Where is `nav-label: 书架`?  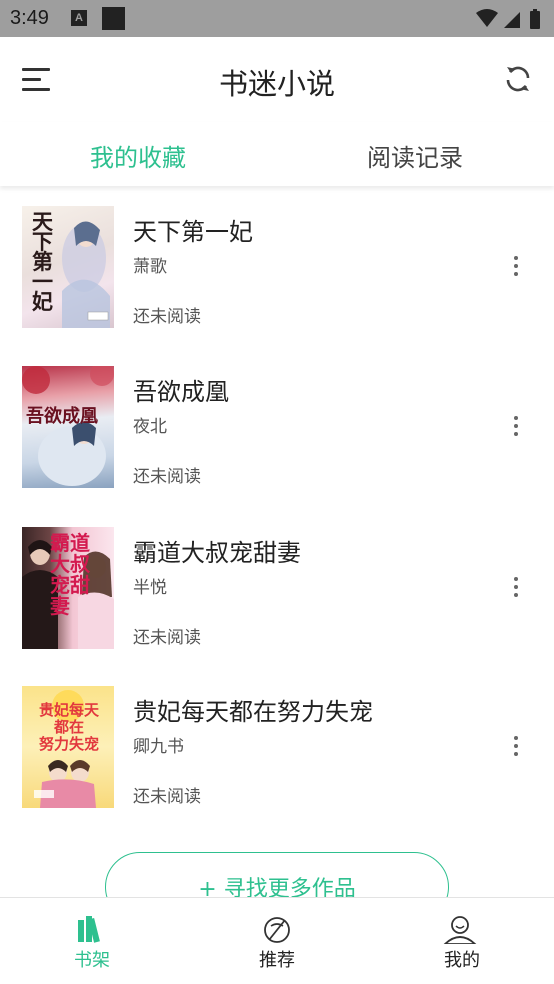
nav-label: 书架 is located at coordinates (92, 960).